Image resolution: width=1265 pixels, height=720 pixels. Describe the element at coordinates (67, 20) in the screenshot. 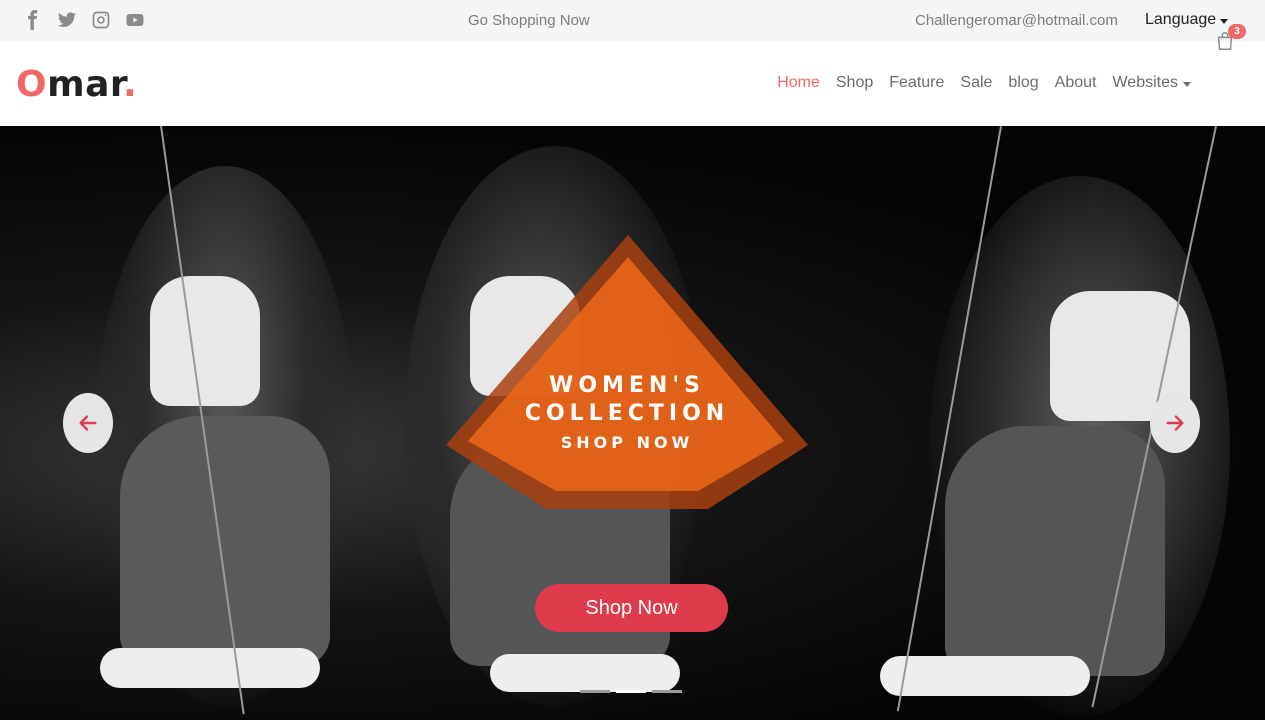

I see `twitter-icon` at that location.